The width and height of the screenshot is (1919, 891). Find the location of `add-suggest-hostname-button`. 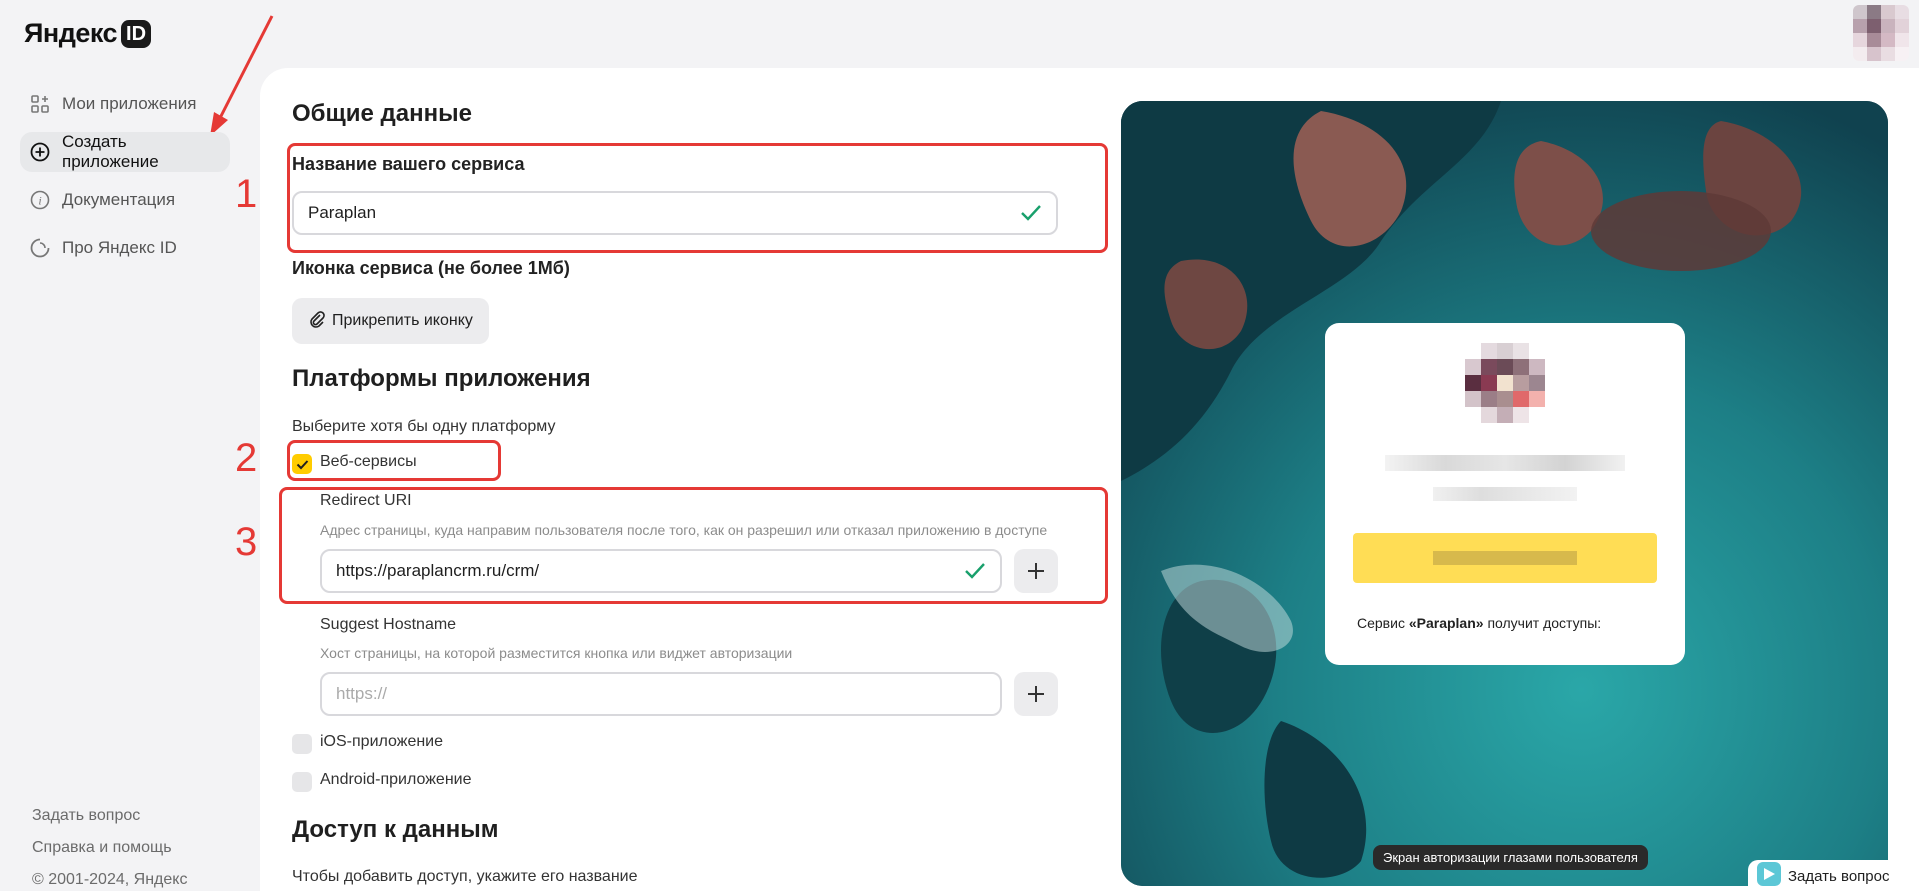

add-suggest-hostname-button is located at coordinates (1036, 694).